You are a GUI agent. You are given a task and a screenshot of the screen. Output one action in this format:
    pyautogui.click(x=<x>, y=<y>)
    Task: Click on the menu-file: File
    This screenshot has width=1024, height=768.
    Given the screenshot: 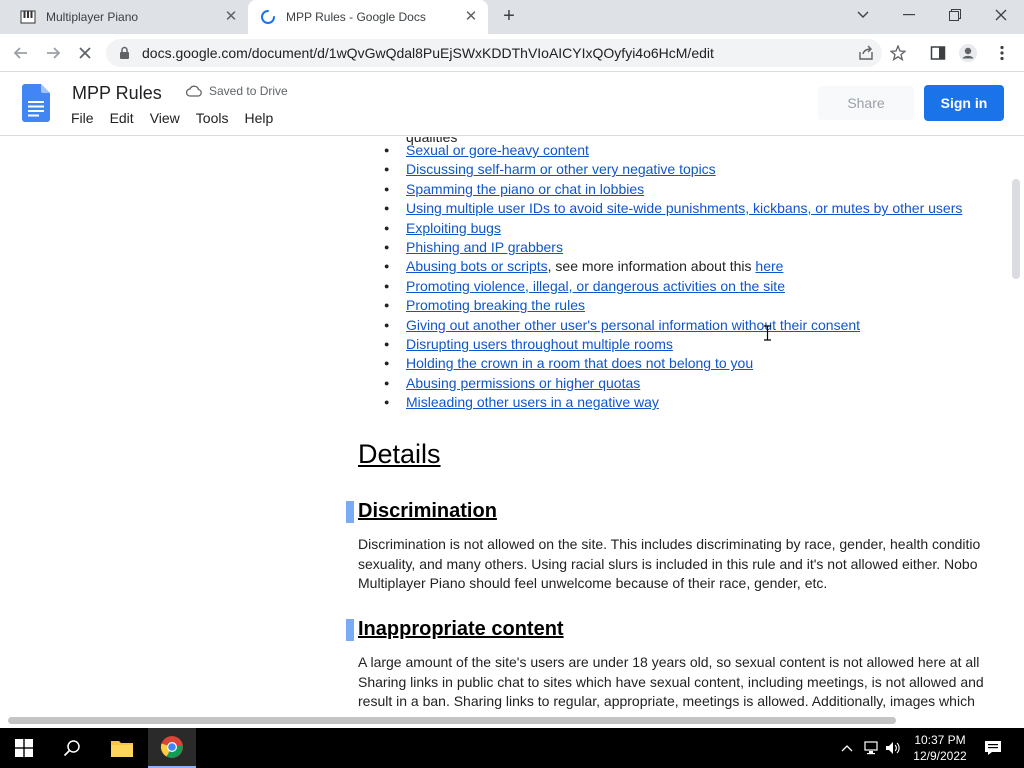 What is the action you would take?
    pyautogui.click(x=82, y=118)
    